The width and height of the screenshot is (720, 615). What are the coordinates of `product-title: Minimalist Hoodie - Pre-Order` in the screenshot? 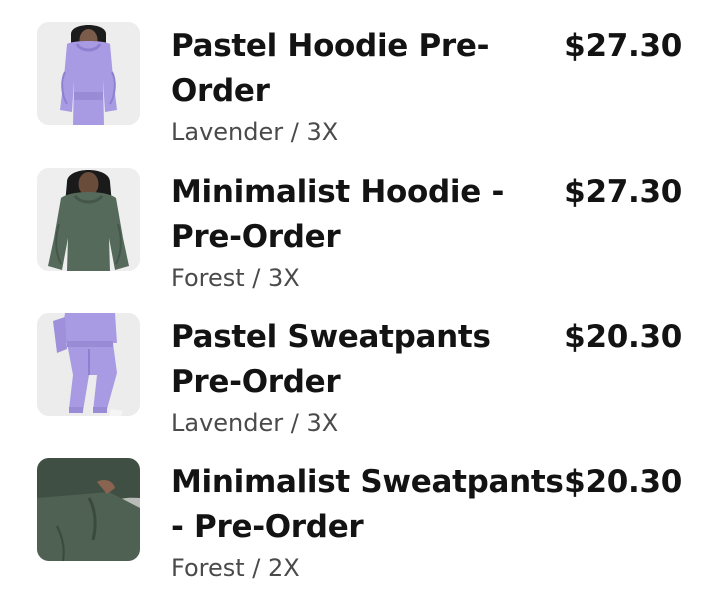 It's located at (356, 215).